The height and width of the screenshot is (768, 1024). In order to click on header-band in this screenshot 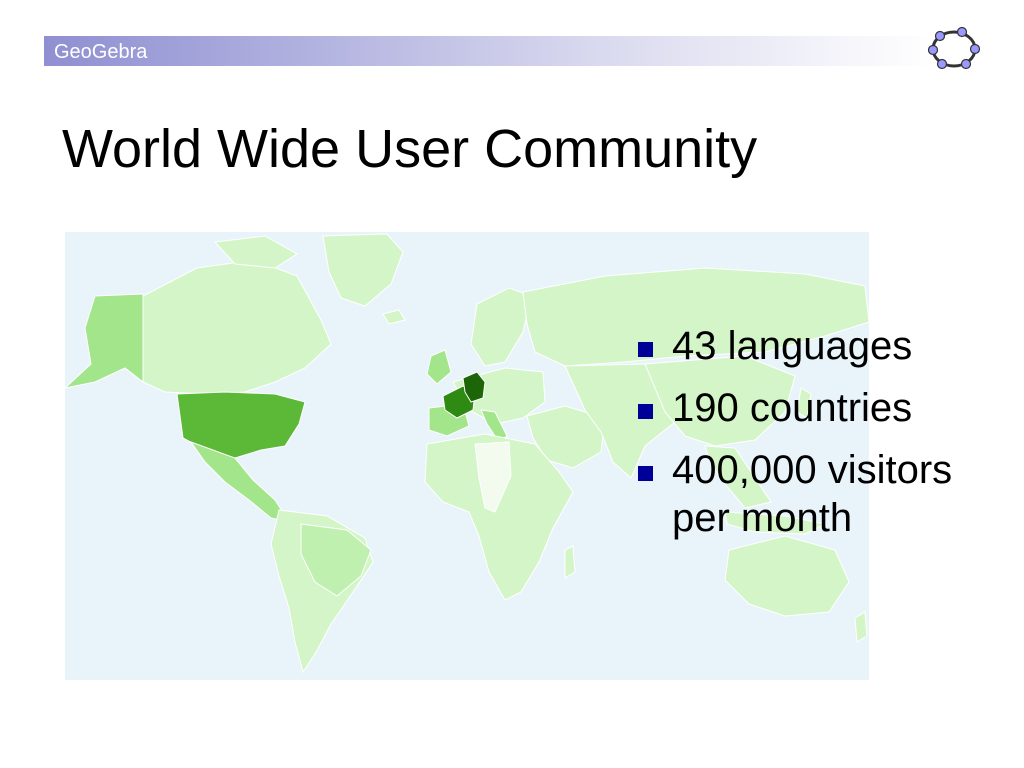, I will do `click(489, 51)`.